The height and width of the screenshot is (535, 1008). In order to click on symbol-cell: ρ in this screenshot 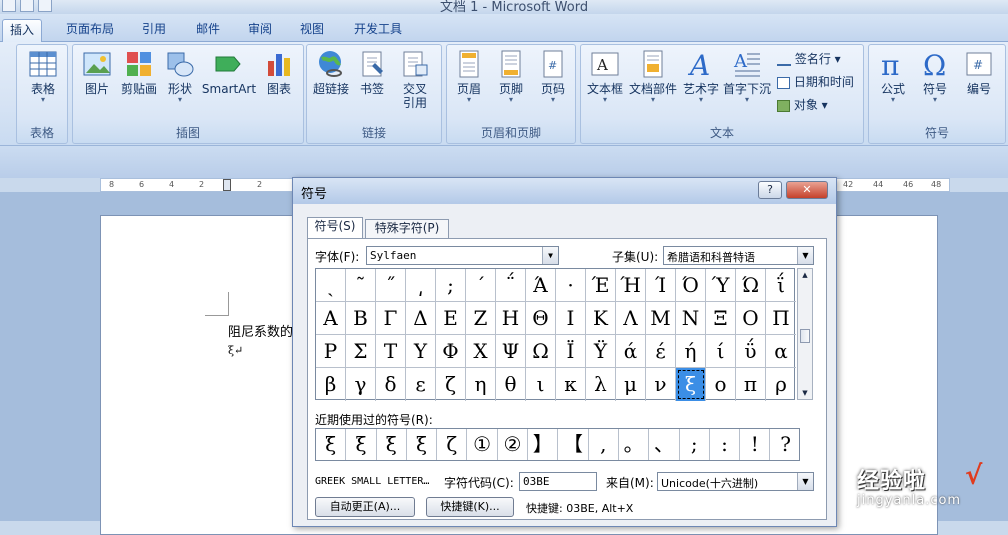, I will do `click(781, 384)`.